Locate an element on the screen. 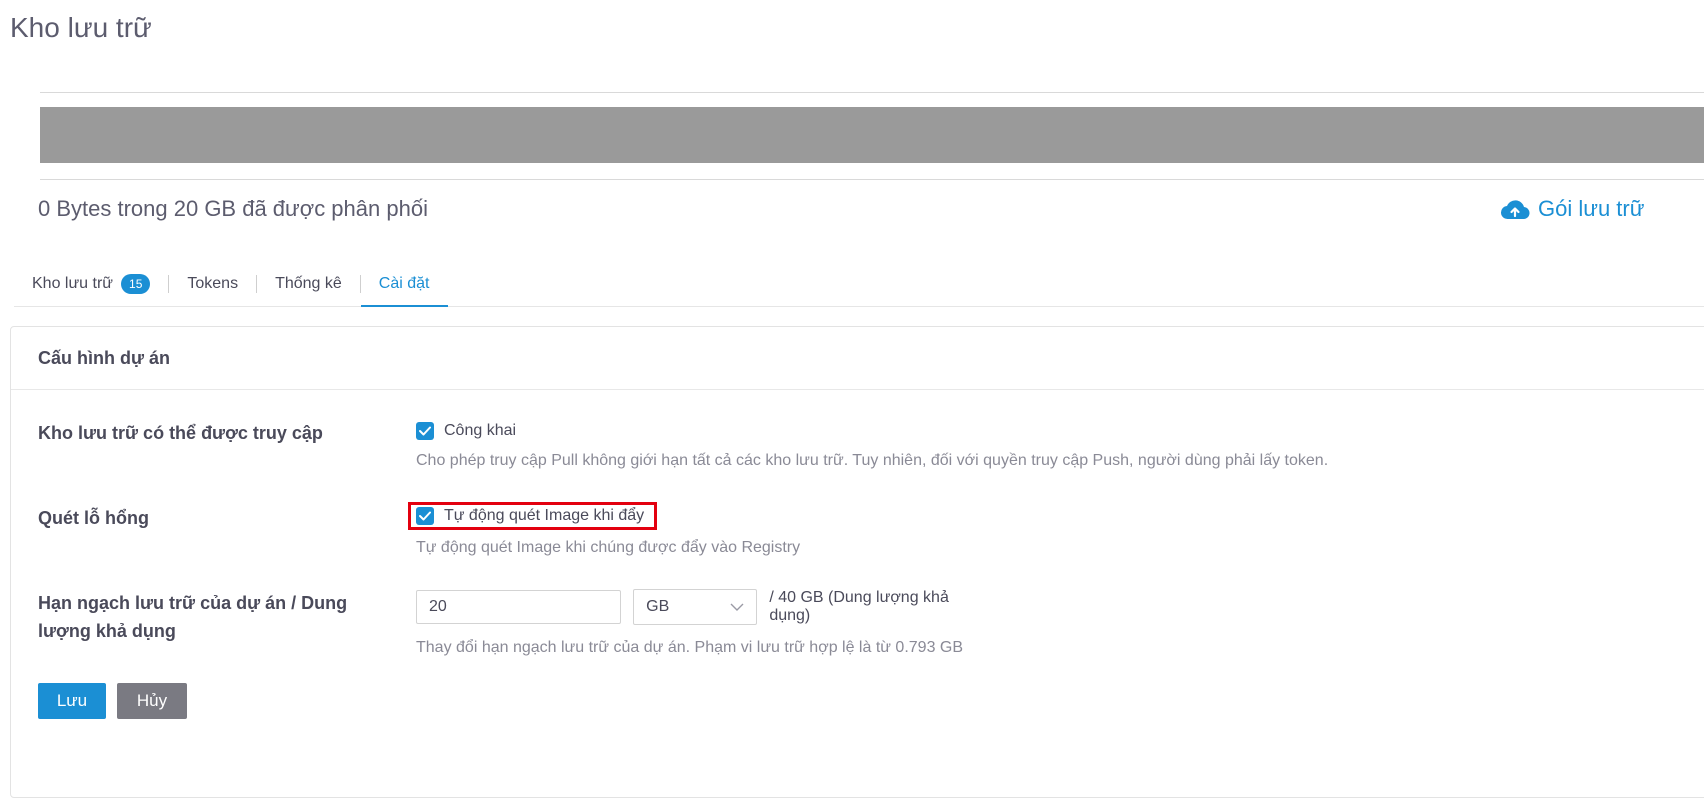 The width and height of the screenshot is (1704, 798). quota-inputs: 20 GB / 40 GB (Dung lượng khả dụng) is located at coordinates (689, 607).